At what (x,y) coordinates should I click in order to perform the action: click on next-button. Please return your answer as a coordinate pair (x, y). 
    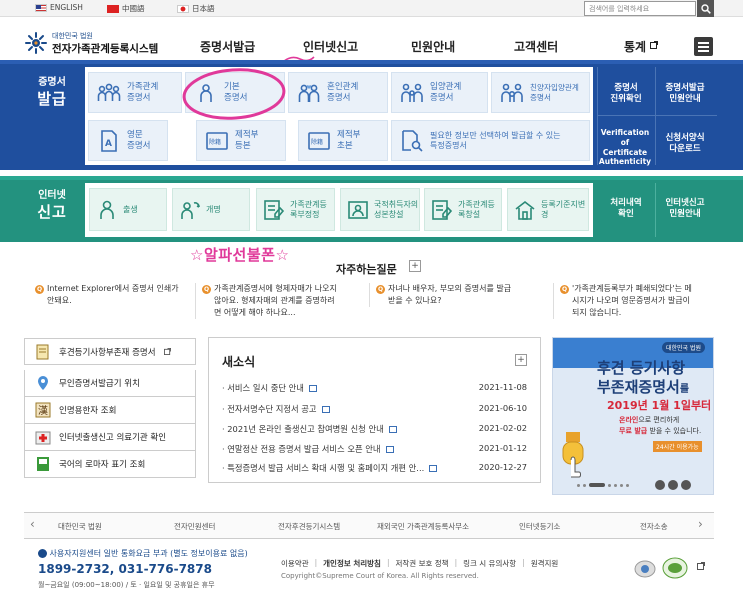
    Looking at the image, I should click on (686, 485).